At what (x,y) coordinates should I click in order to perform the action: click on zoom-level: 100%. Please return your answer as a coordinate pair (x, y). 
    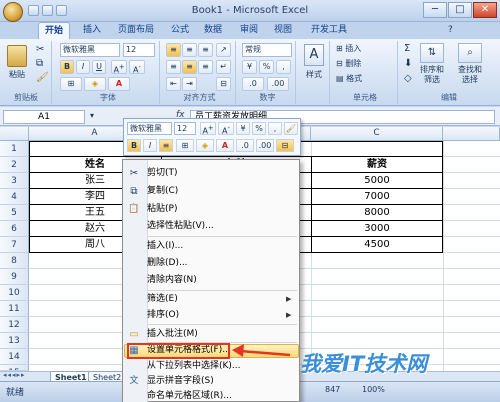
    Looking at the image, I should click on (373, 389).